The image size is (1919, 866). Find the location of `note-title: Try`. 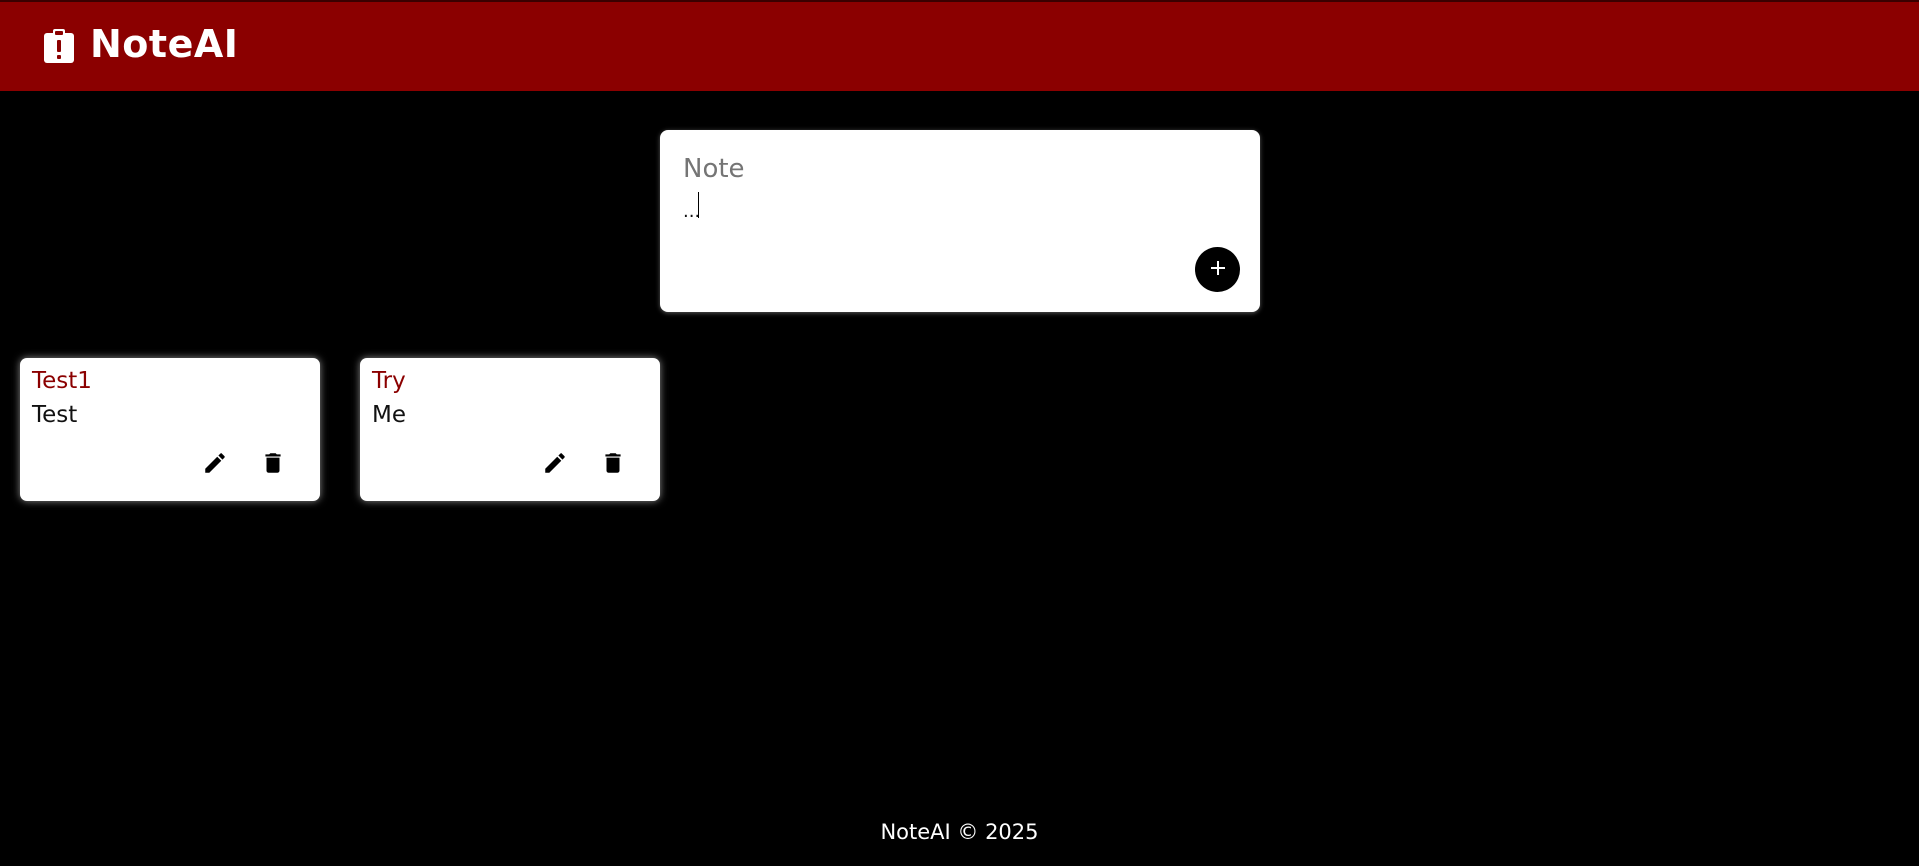

note-title: Try is located at coordinates (389, 381).